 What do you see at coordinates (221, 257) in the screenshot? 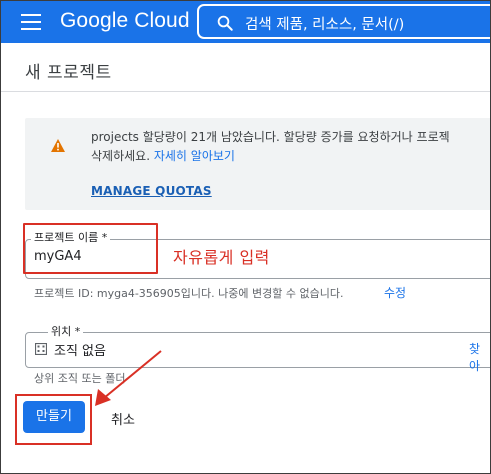
I see `annotation-text: 자유롭게 입력` at bounding box center [221, 257].